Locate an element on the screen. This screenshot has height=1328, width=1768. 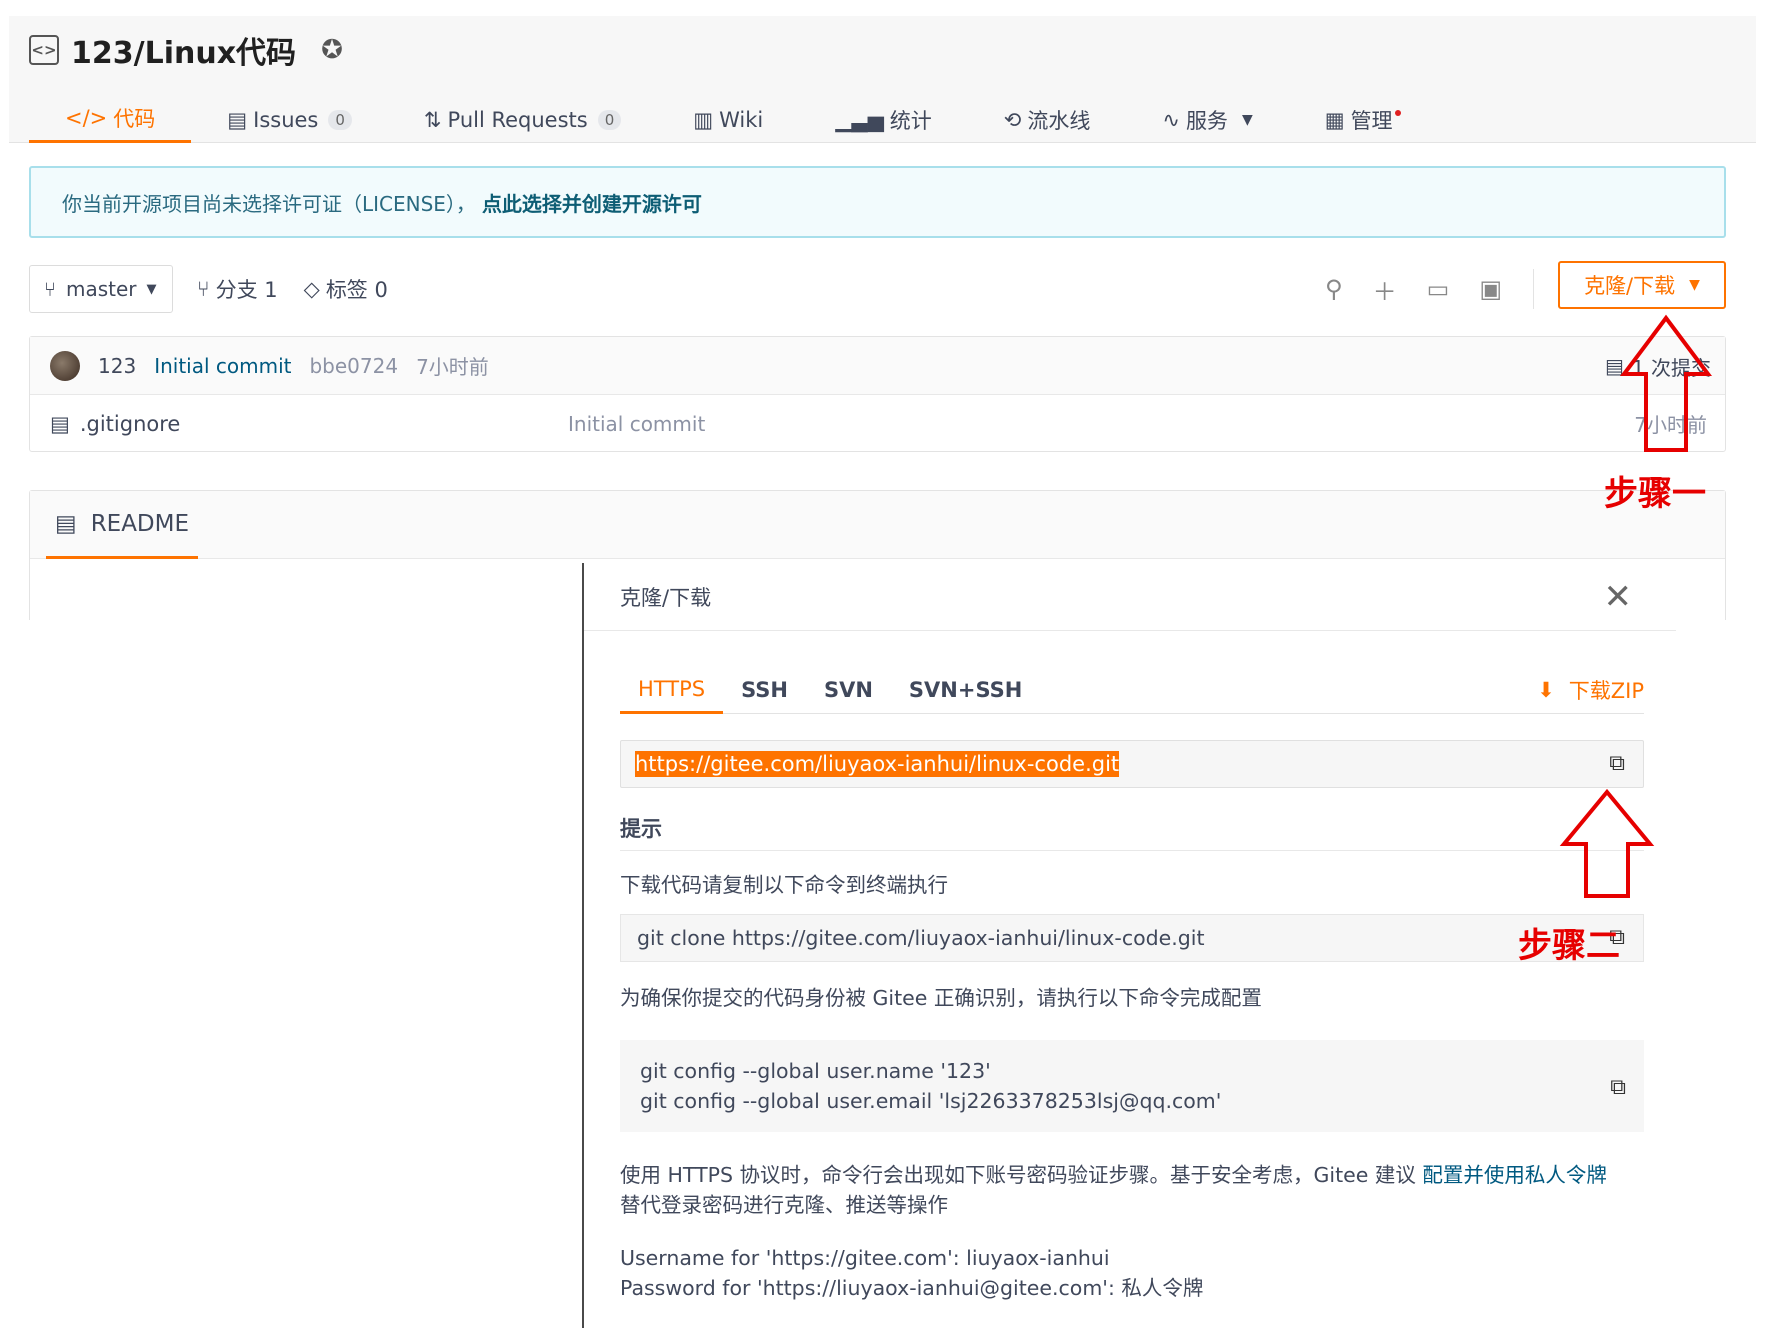
config-command-line: git config --global user.name '123' is located at coordinates (815, 1071).